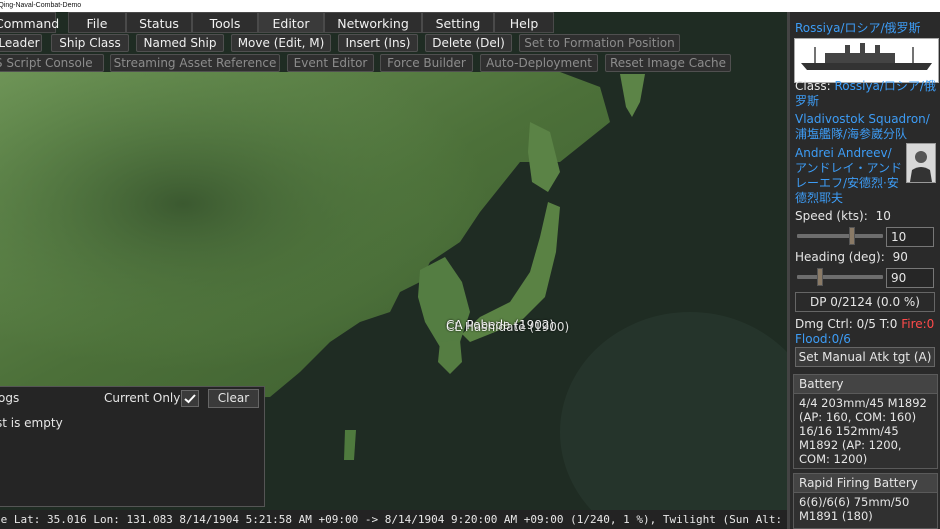 This screenshot has width=940, height=529. Describe the element at coordinates (159, 22) in the screenshot. I see `menu-status: Status` at that location.